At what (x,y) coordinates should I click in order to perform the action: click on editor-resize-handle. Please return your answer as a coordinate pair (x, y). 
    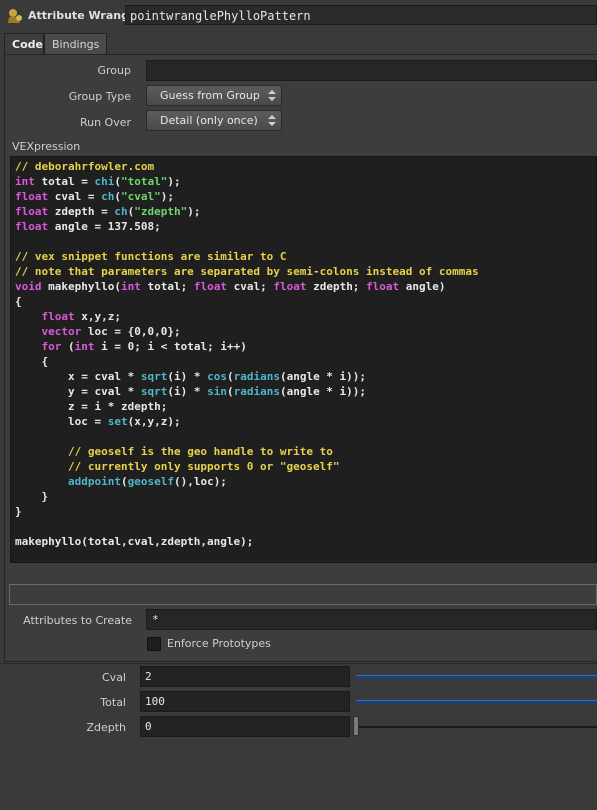
    Looking at the image, I should click on (303, 570).